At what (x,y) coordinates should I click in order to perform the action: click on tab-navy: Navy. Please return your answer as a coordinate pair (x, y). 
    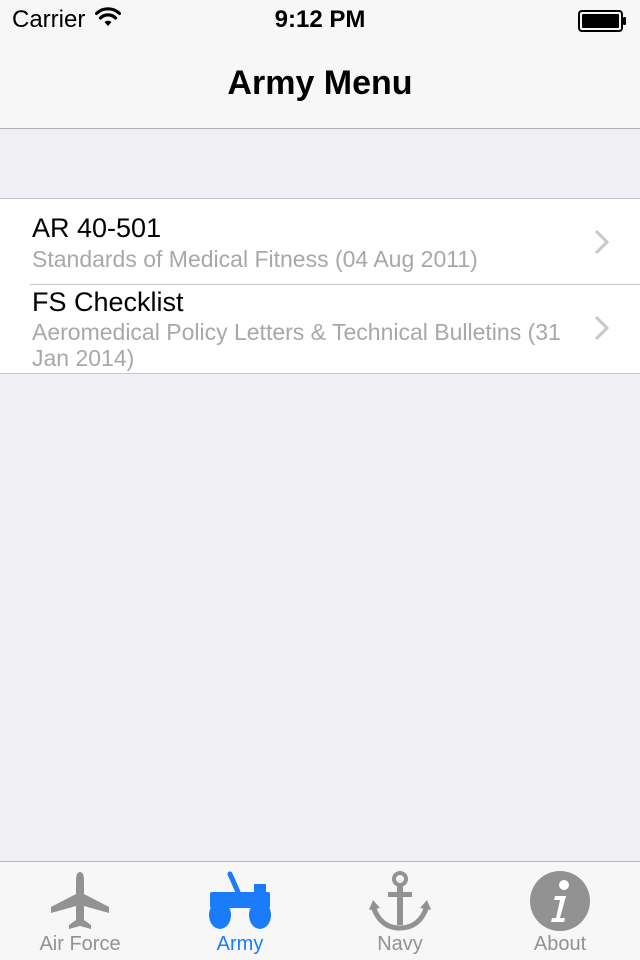
    Looking at the image, I should click on (400, 911).